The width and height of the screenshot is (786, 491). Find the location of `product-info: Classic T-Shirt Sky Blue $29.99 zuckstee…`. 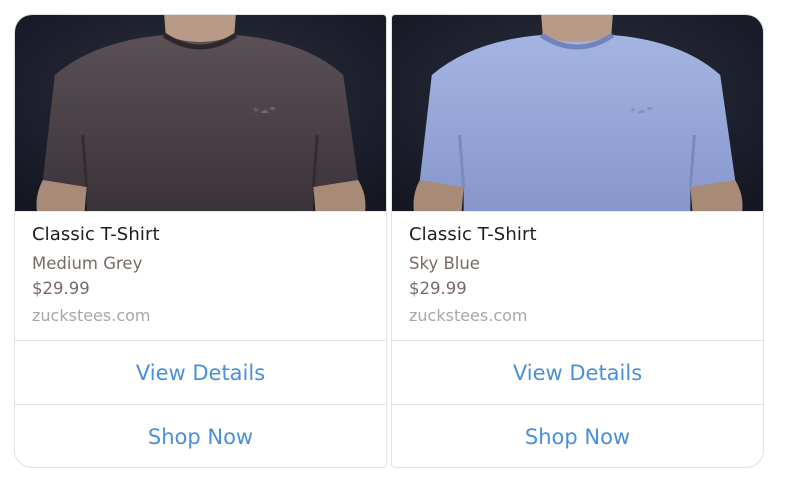

product-info: Classic T-Shirt Sky Blue $29.99 zuckstee… is located at coordinates (577, 275).